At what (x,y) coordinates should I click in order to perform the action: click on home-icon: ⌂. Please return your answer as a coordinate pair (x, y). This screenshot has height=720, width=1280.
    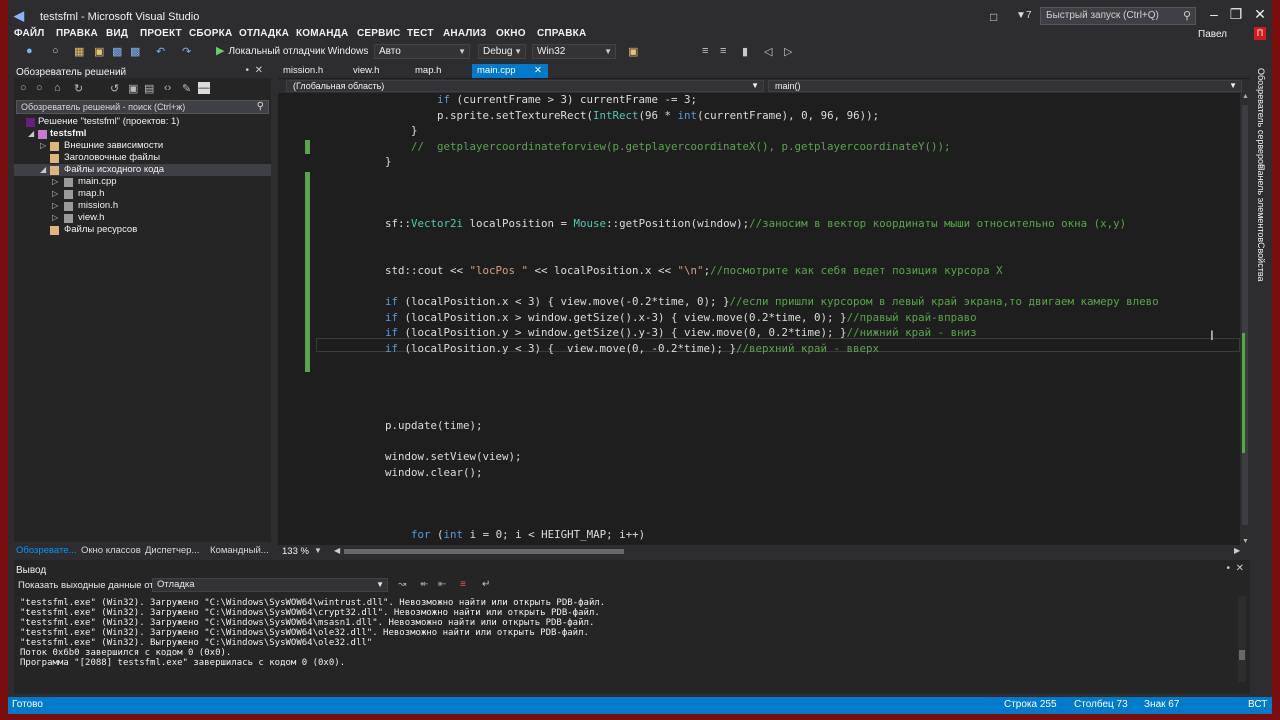
    Looking at the image, I should click on (57, 88).